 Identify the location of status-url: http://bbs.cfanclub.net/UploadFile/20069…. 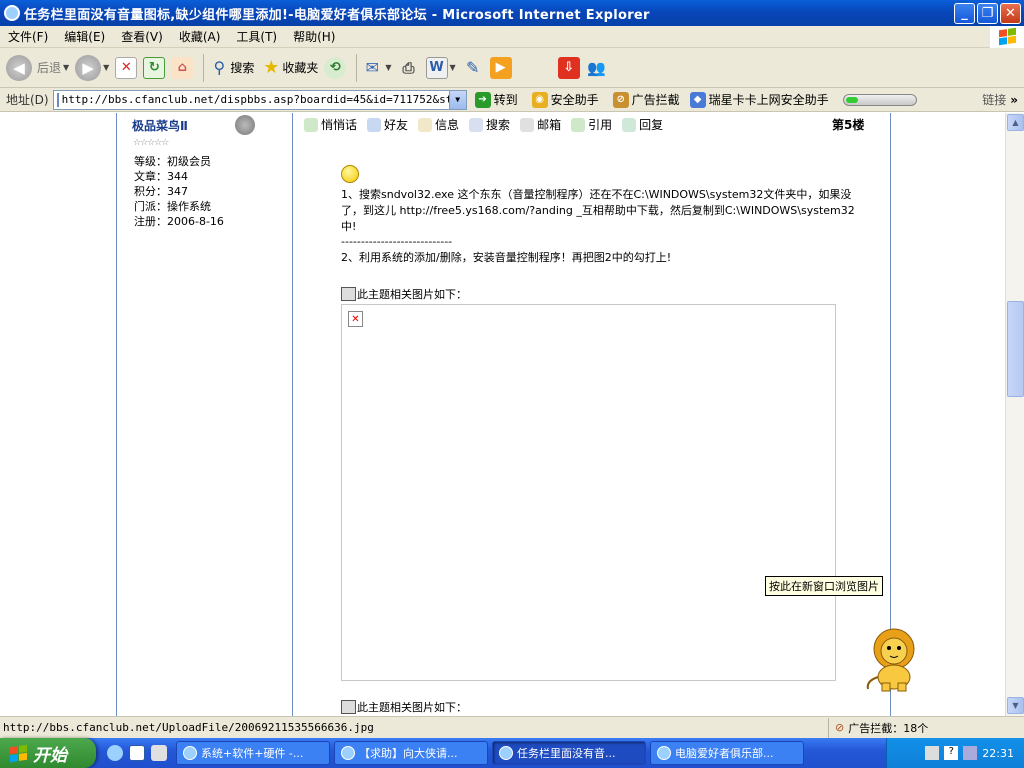
(188, 727).